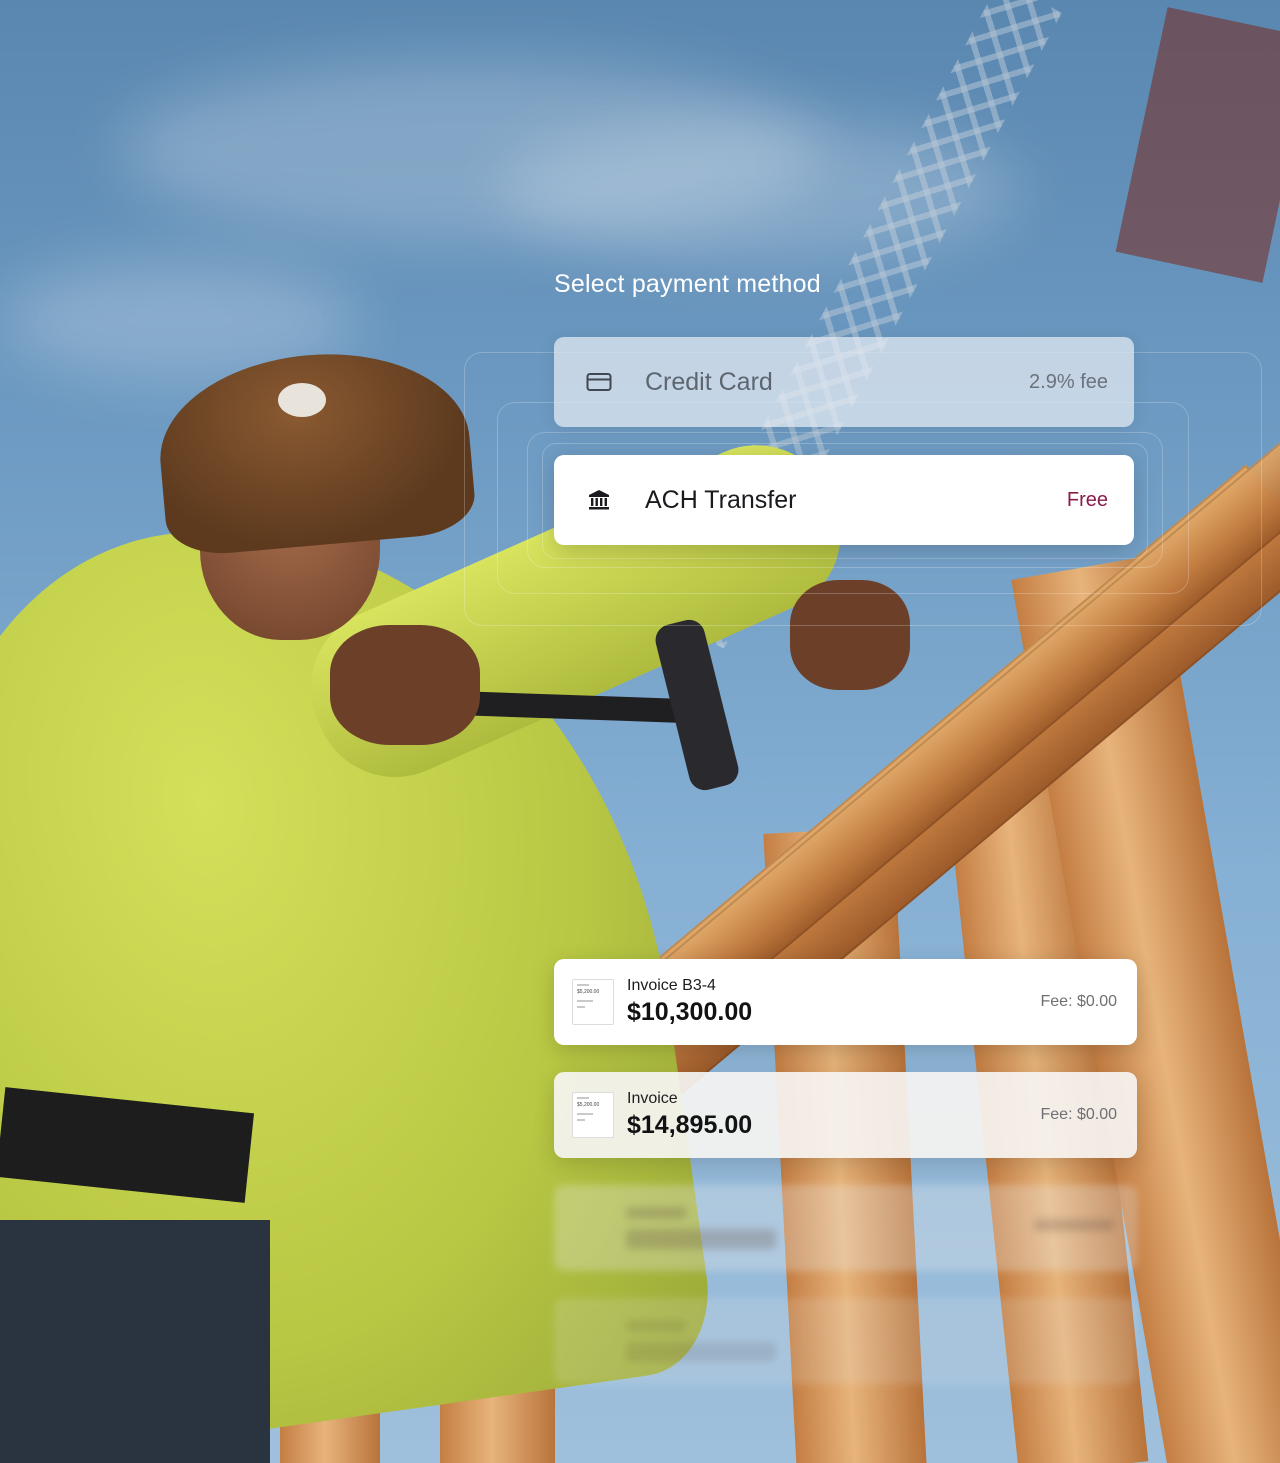  Describe the element at coordinates (690, 1124) in the screenshot. I see `invoice-amount: $14,895.00` at that location.